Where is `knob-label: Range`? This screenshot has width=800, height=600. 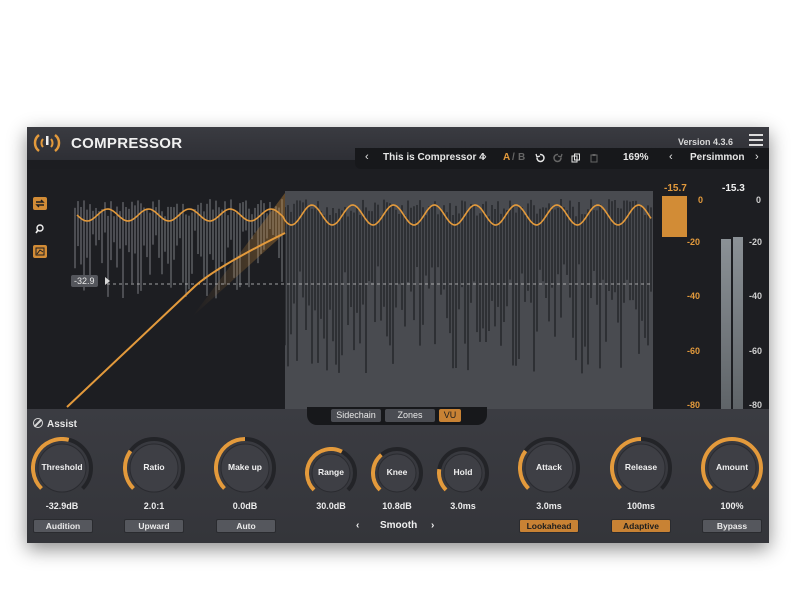
knob-label: Range is located at coordinates (331, 472).